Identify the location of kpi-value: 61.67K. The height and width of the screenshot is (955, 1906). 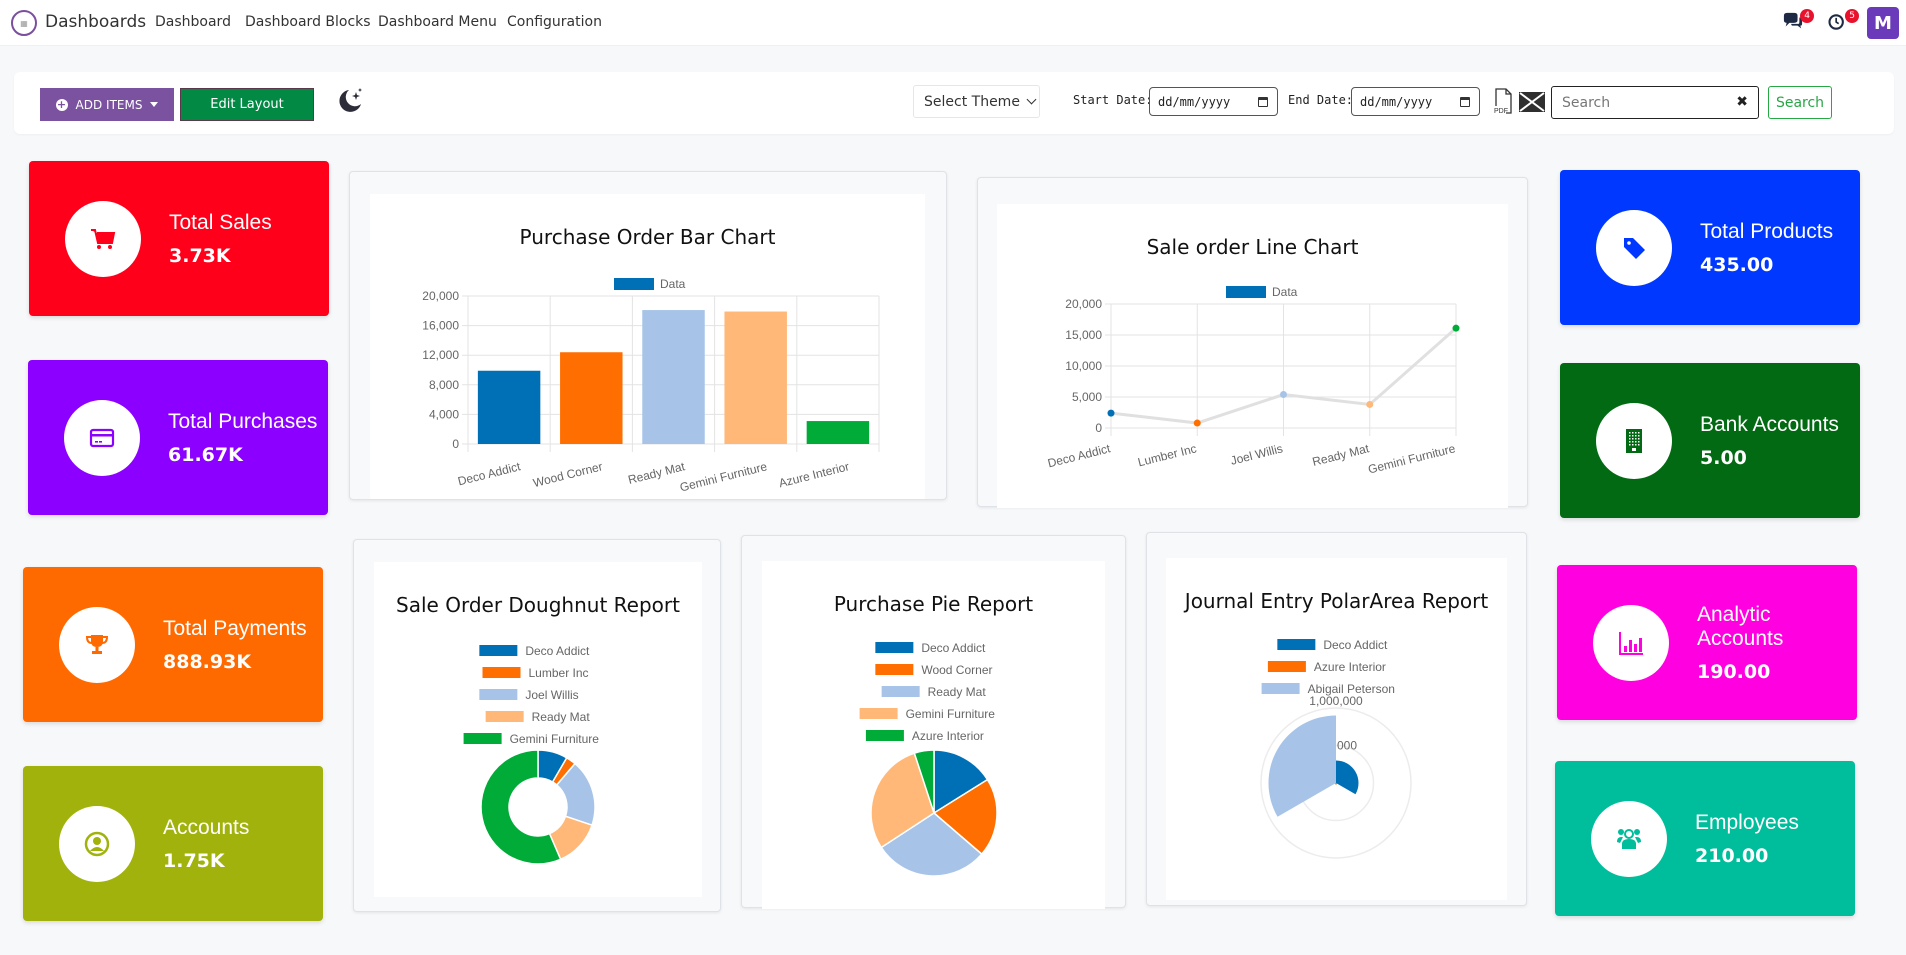
(205, 454).